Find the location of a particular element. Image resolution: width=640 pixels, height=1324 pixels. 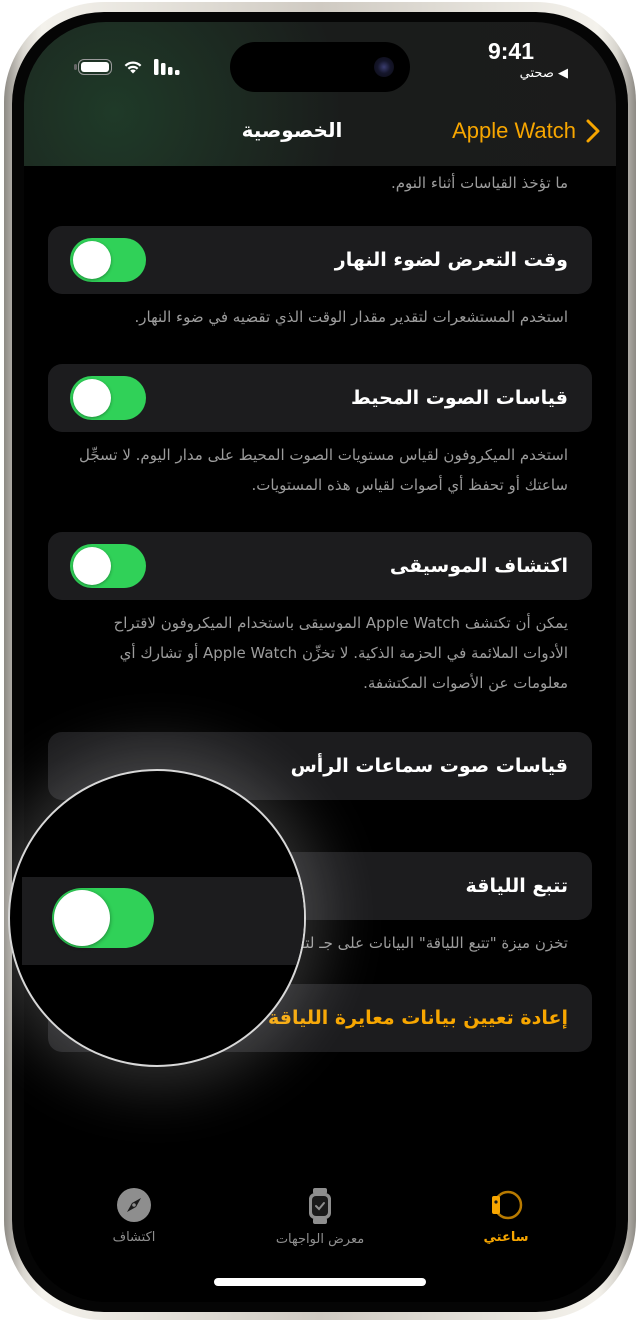

back-button: Apple Watch is located at coordinates (526, 131).